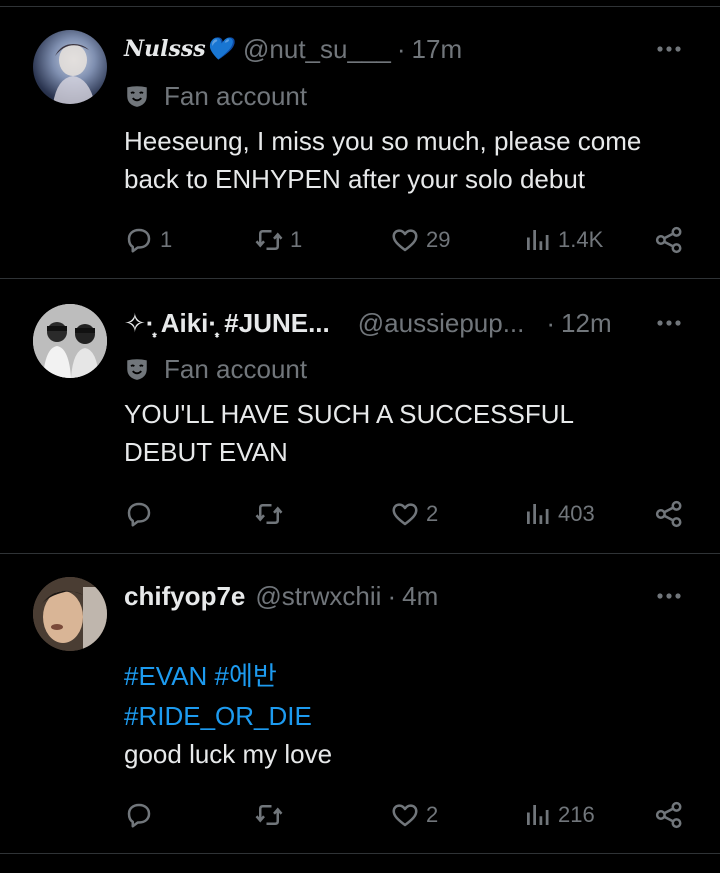 The height and width of the screenshot is (873, 720). I want to click on like-count: 29, so click(438, 239).